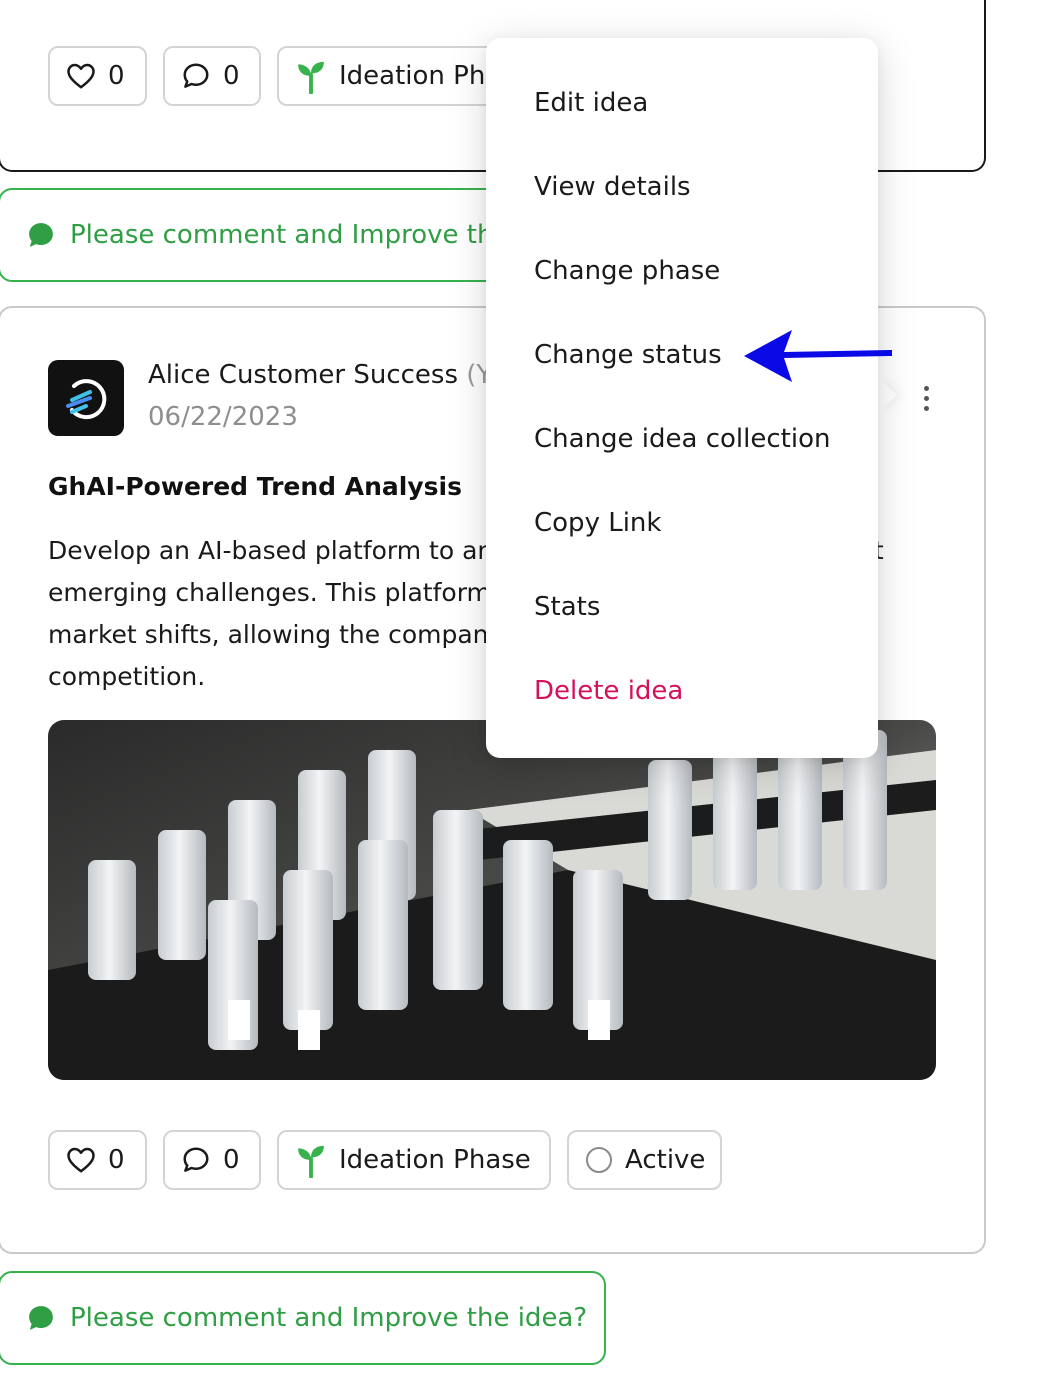 This screenshot has width=1054, height=1378. What do you see at coordinates (612, 187) in the screenshot?
I see `menu-item-view-details: View details` at bounding box center [612, 187].